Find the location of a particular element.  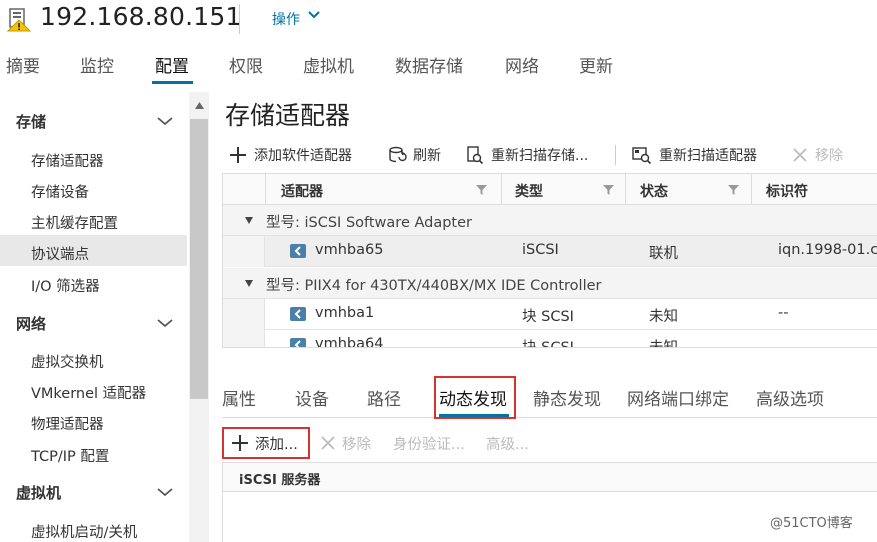

adapter-toolbar: 添加软件适配器 刷新 重新扫描存储... 重新扫描适配器 移除 is located at coordinates (551, 155).